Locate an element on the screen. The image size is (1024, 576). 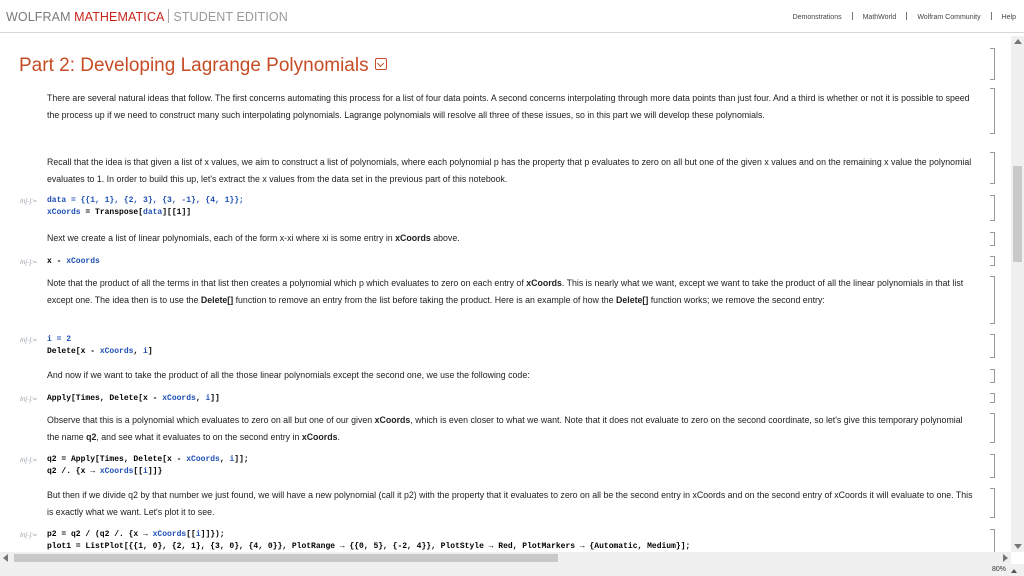
scroll-left-icon is located at coordinates (5, 558).